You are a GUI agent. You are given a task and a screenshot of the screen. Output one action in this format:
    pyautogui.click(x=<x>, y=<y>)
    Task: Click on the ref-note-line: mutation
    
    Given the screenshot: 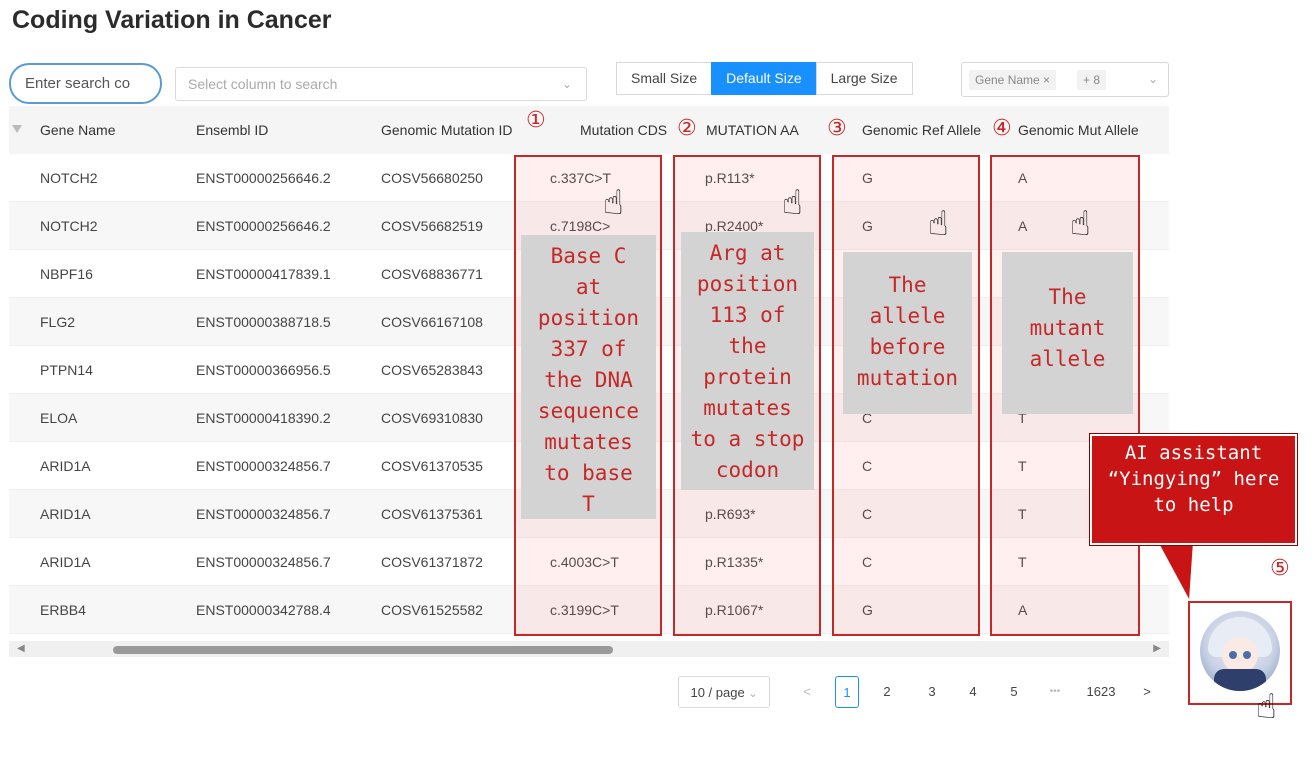 What is the action you would take?
    pyautogui.click(x=907, y=378)
    